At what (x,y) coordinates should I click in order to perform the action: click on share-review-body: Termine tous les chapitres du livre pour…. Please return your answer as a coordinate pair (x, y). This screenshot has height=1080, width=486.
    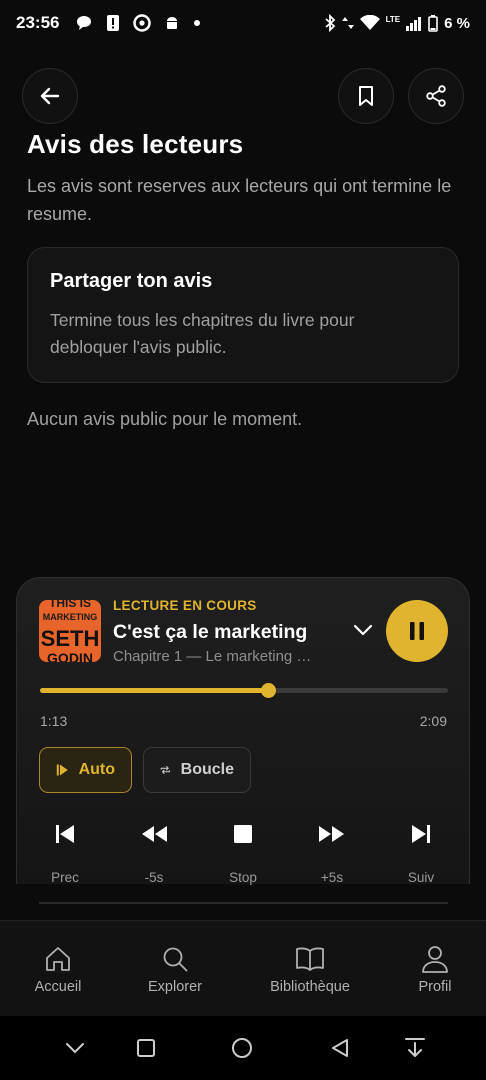
    Looking at the image, I should click on (202, 333).